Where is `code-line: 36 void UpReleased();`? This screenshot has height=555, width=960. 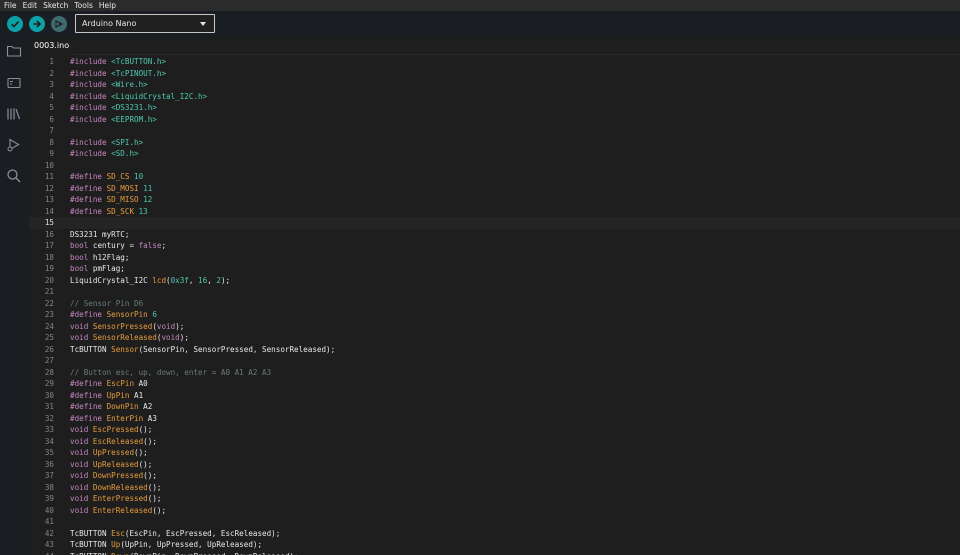
code-line: 36 void UpReleased(); is located at coordinates (494, 465).